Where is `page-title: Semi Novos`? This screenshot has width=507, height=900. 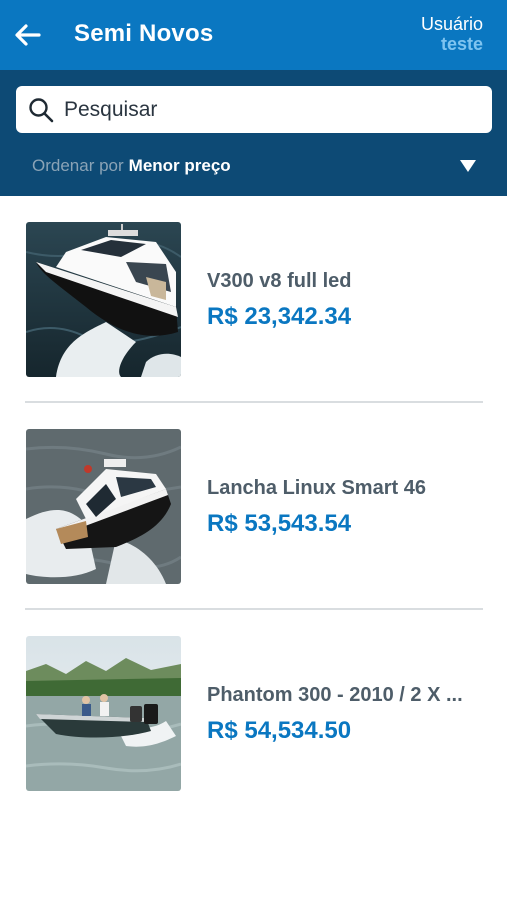 page-title: Semi Novos is located at coordinates (144, 33).